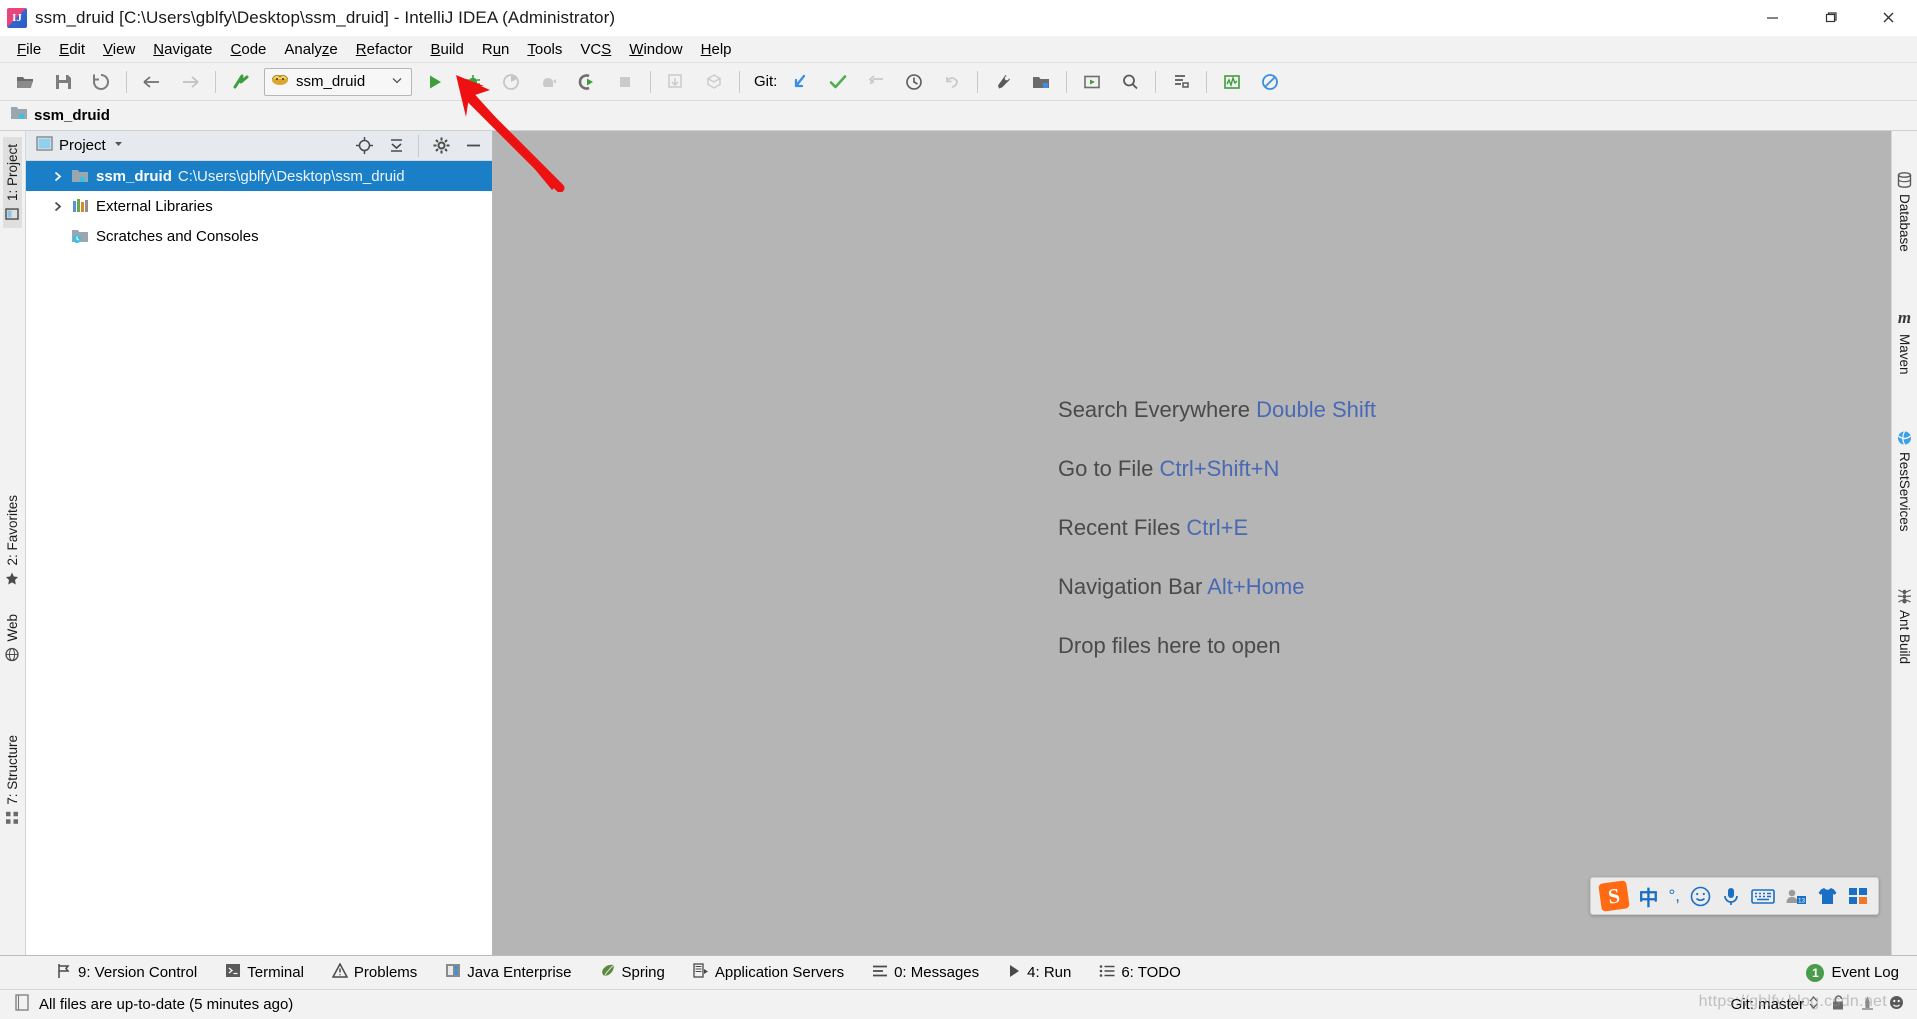  What do you see at coordinates (1041, 82) in the screenshot?
I see `project-structure-icon` at bounding box center [1041, 82].